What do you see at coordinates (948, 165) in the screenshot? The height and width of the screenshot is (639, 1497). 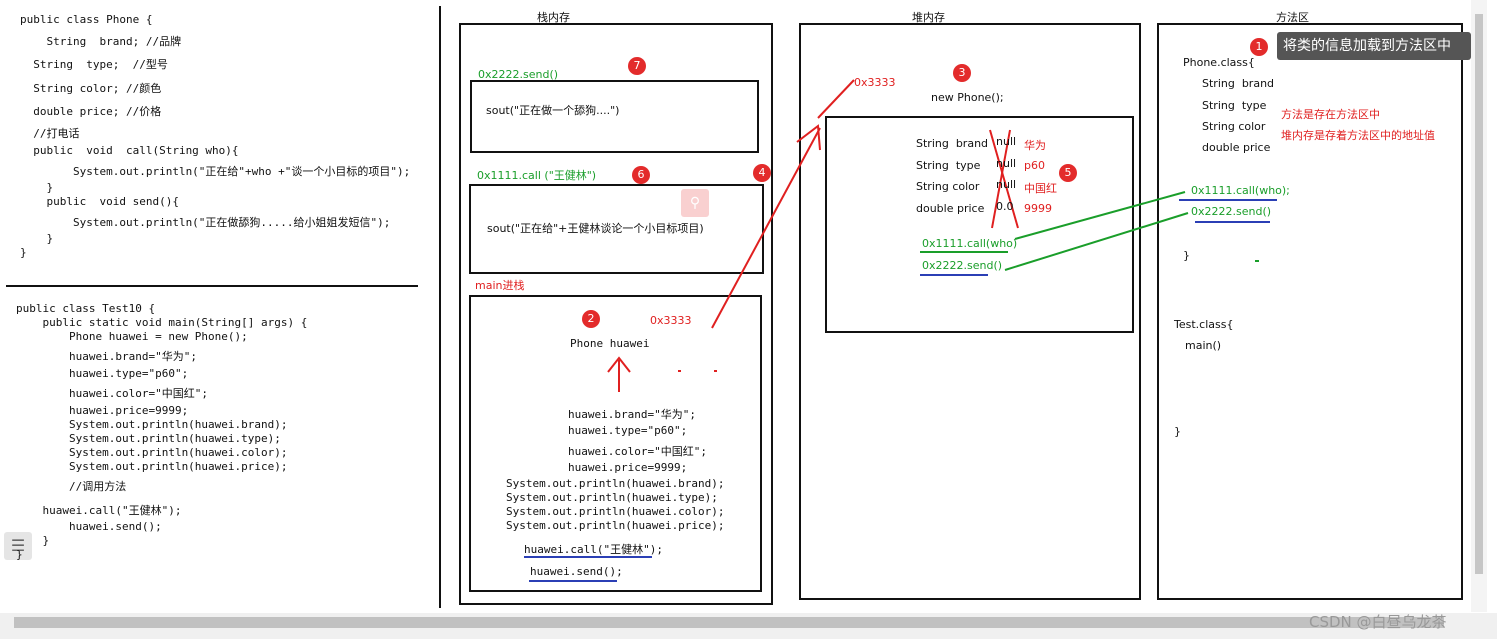 I see `heap-field-name: String type` at bounding box center [948, 165].